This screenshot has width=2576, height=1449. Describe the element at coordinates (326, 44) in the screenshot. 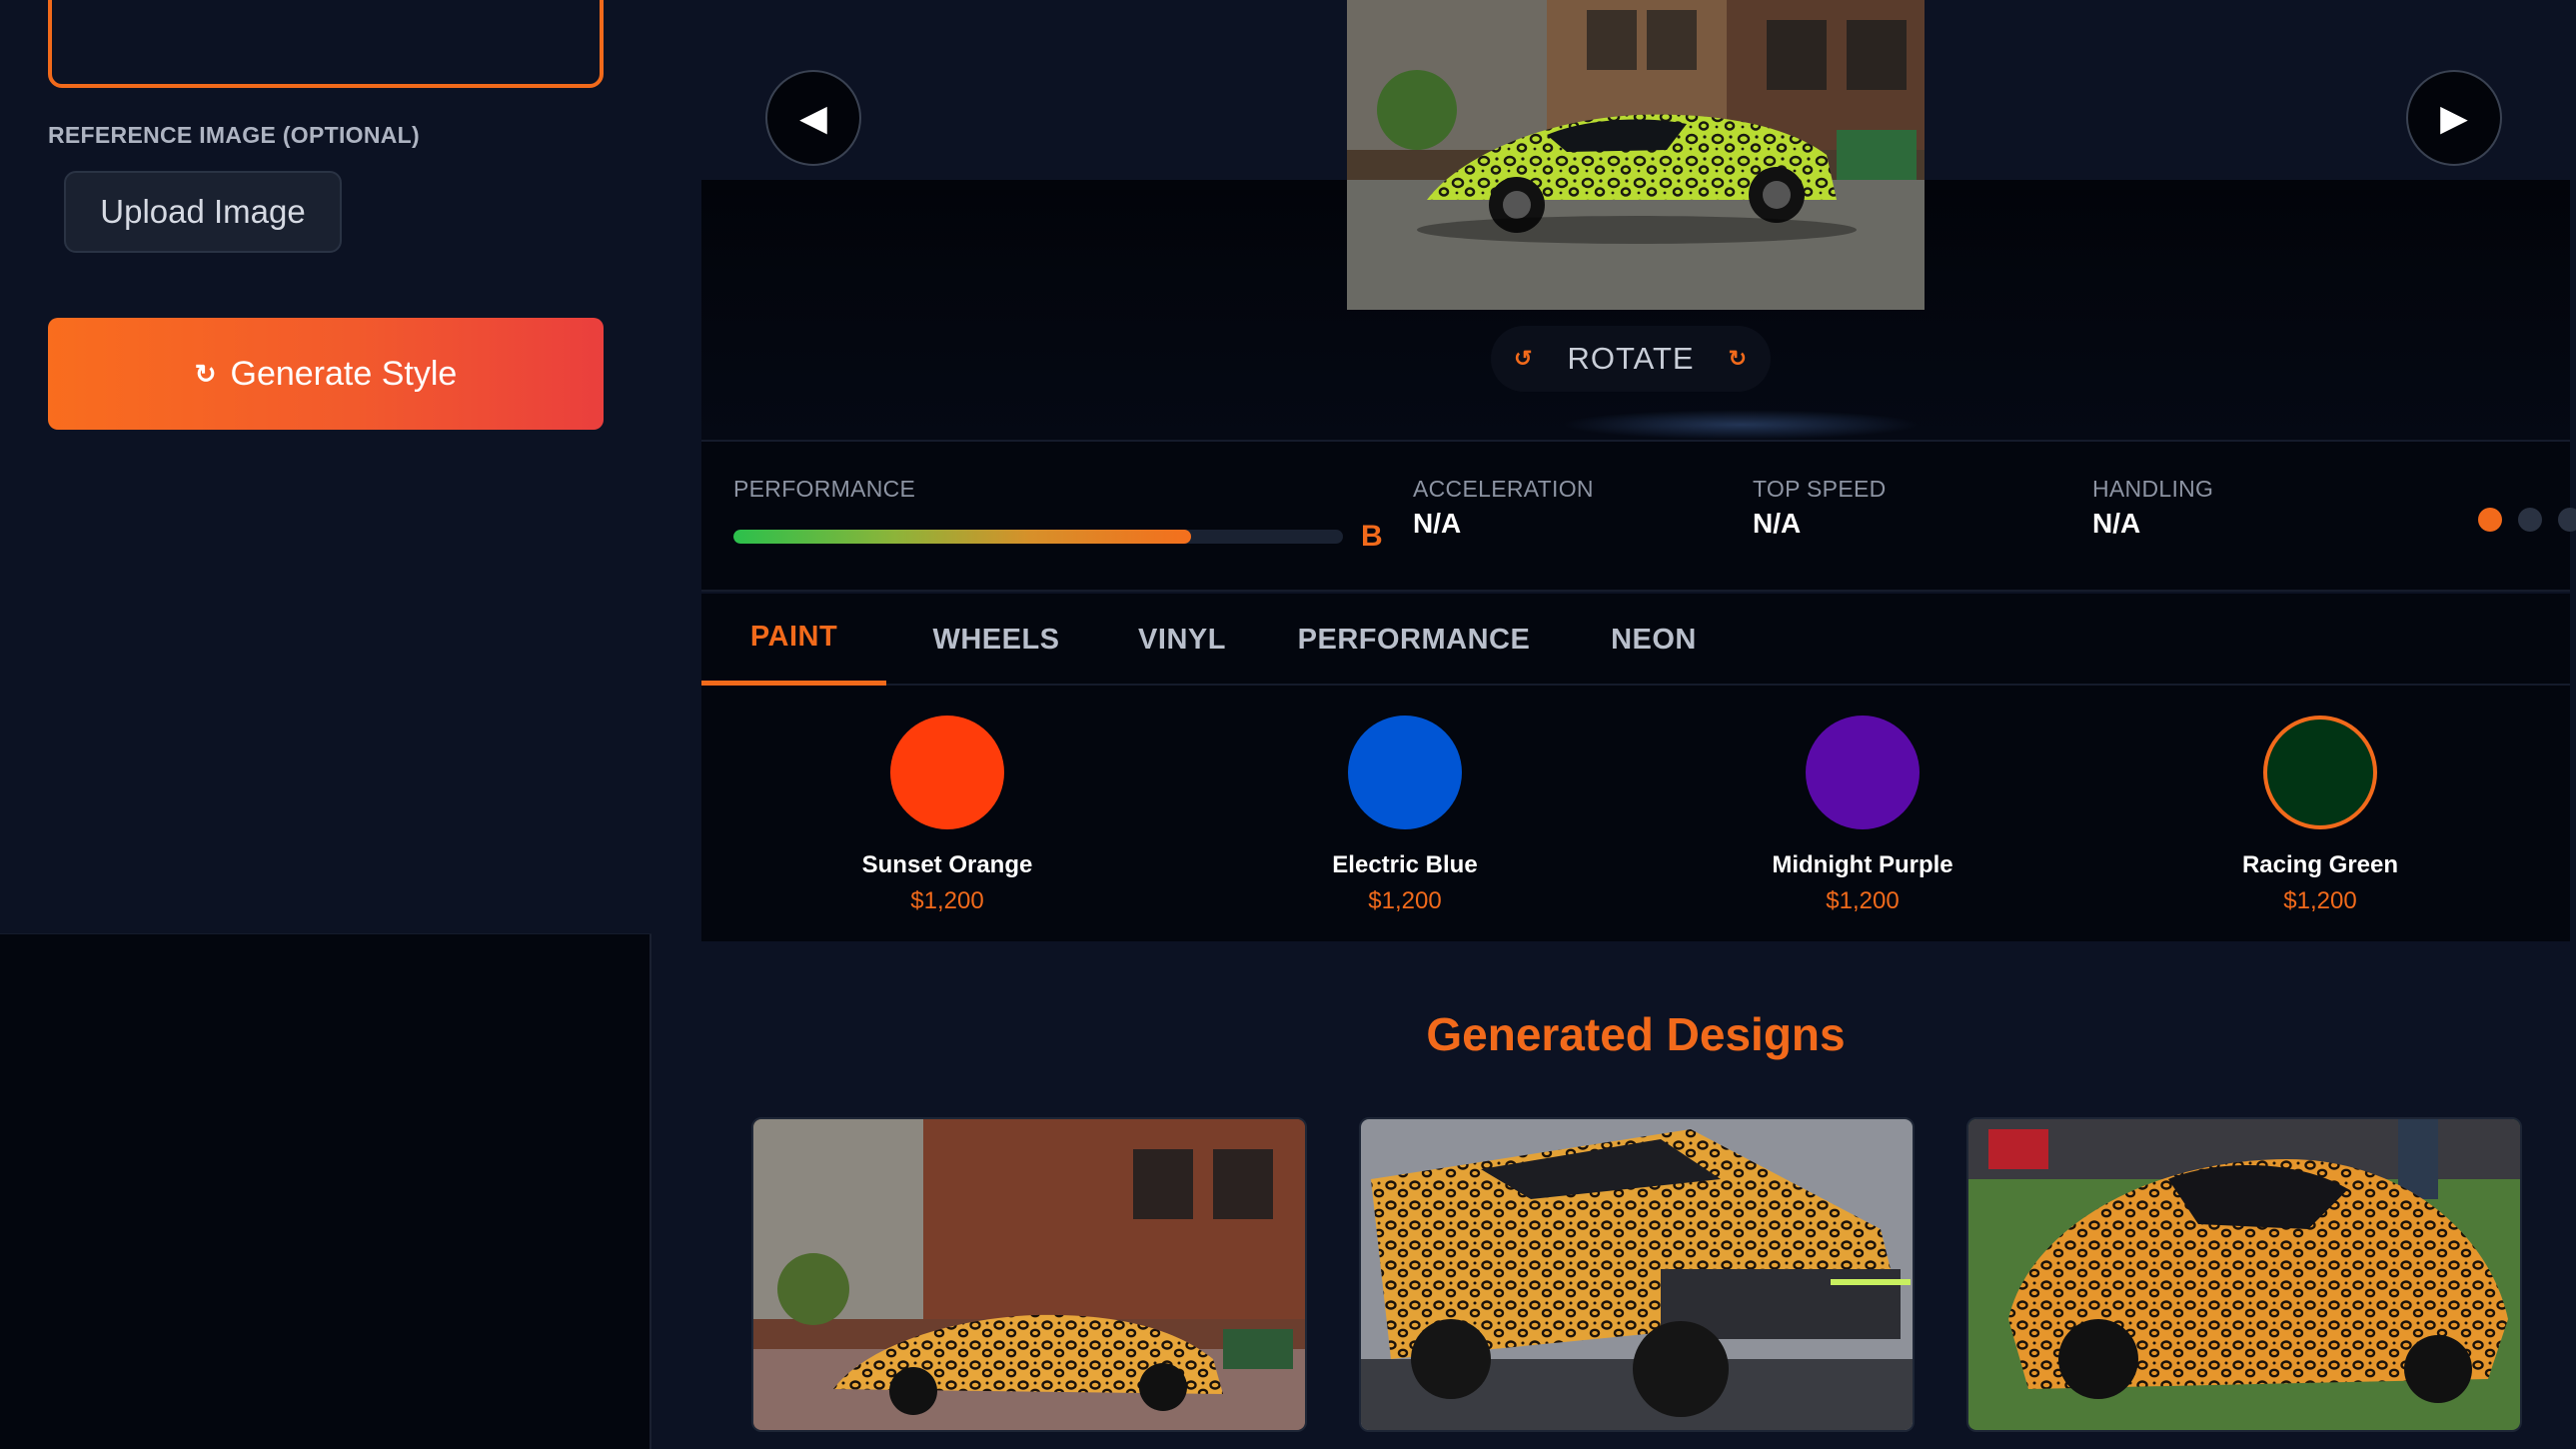

I see `prompt-input` at that location.